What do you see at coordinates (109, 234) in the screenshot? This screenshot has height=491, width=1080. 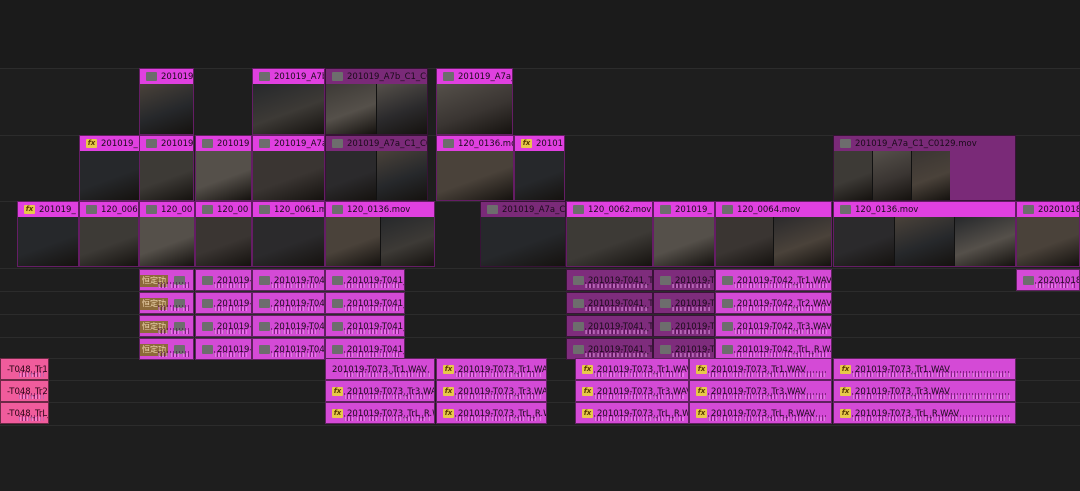 I see `video-clip: 120_006` at bounding box center [109, 234].